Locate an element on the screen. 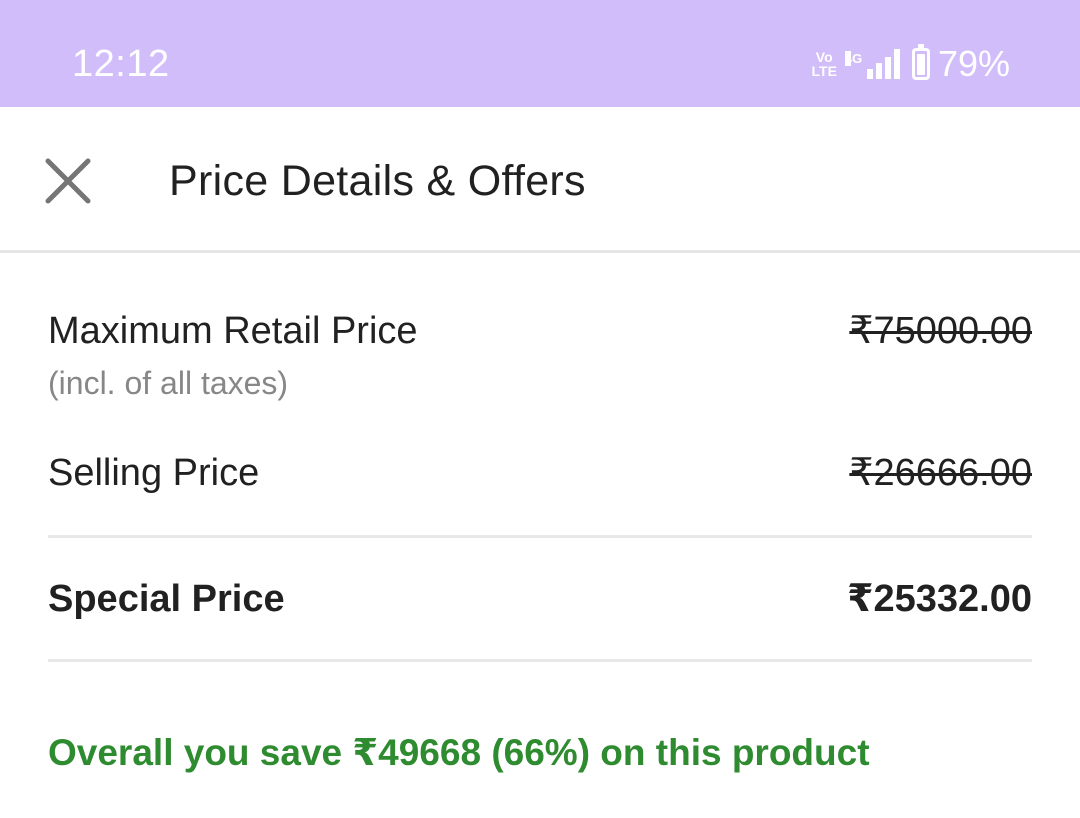  status-time: 12:12 is located at coordinates (121, 64).